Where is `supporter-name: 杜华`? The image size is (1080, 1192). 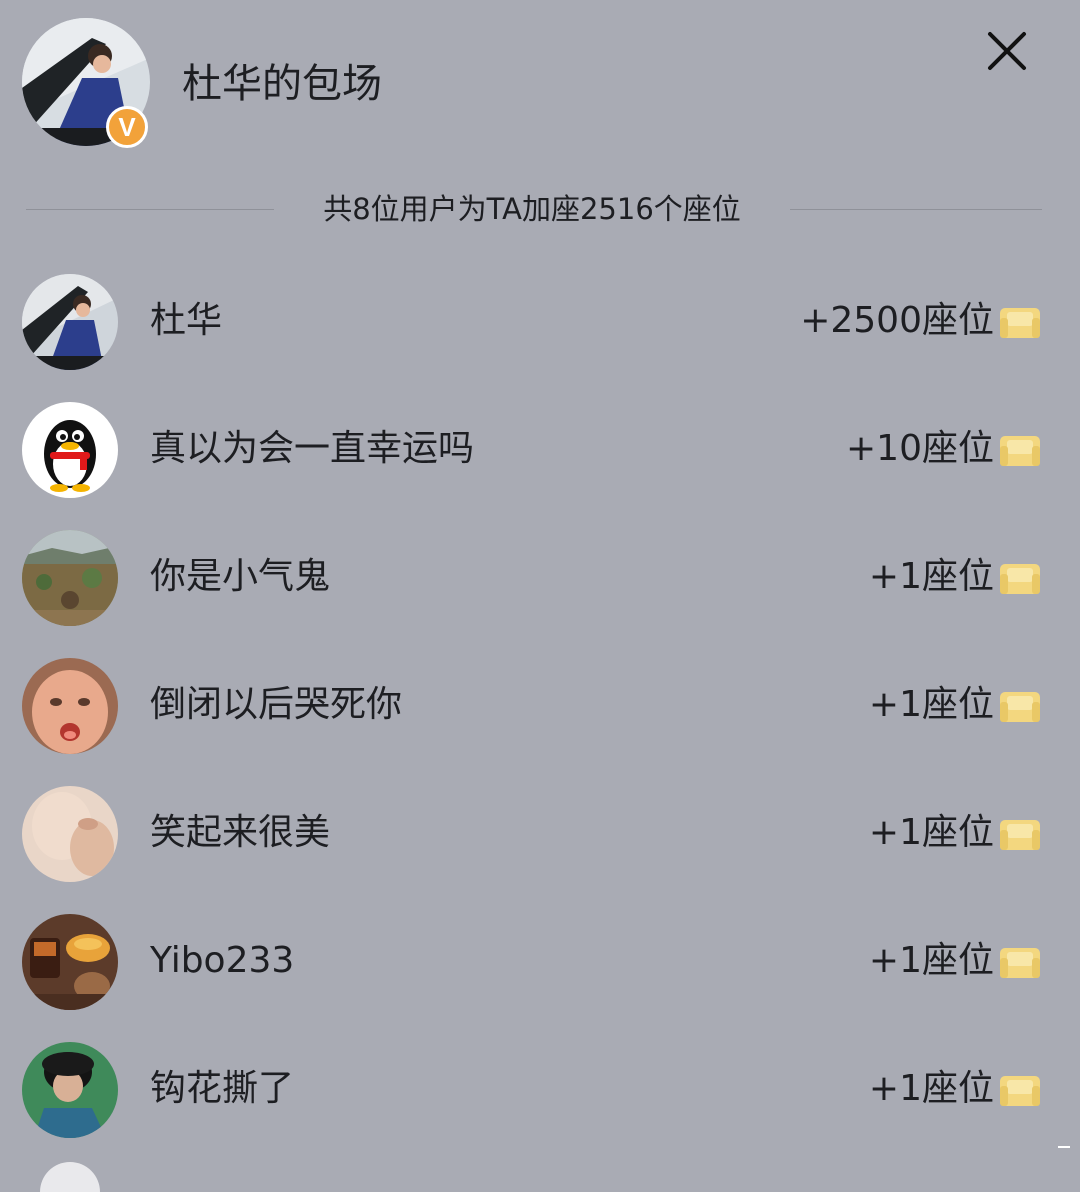 supporter-name: 杜华 is located at coordinates (186, 320).